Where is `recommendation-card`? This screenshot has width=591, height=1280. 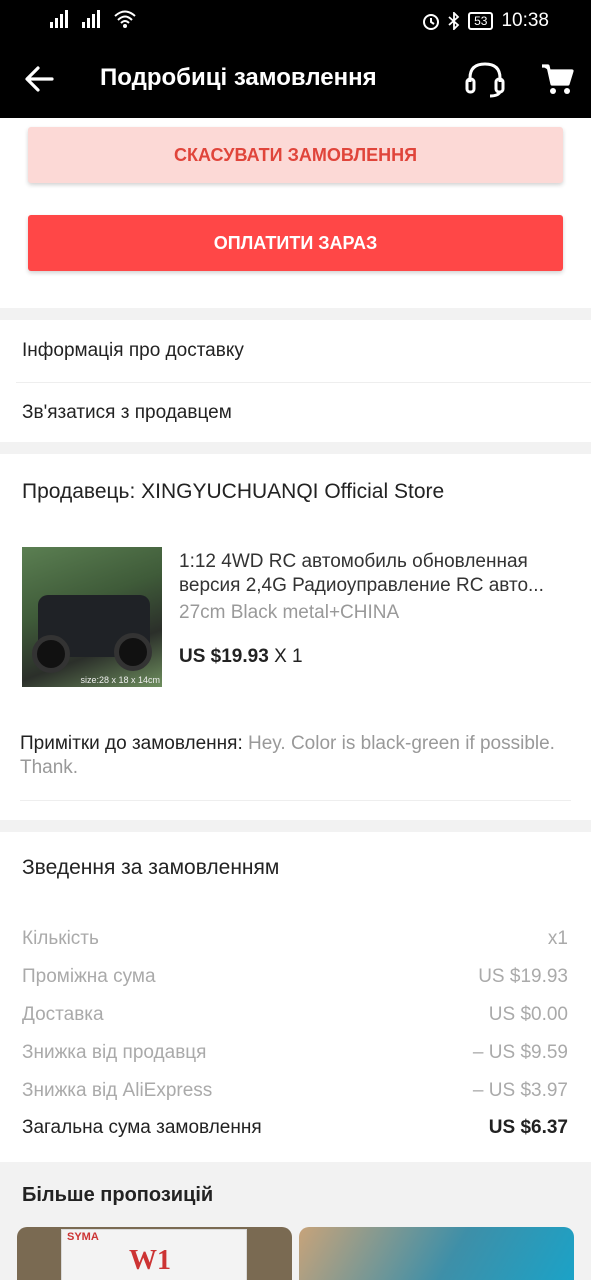 recommendation-card is located at coordinates (436, 1253).